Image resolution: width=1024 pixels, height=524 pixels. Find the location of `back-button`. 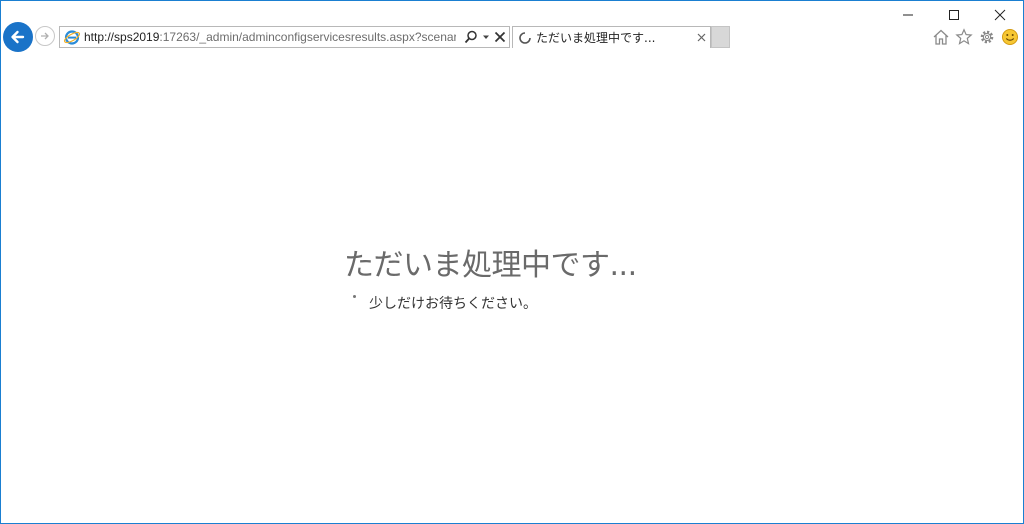

back-button is located at coordinates (18, 37).